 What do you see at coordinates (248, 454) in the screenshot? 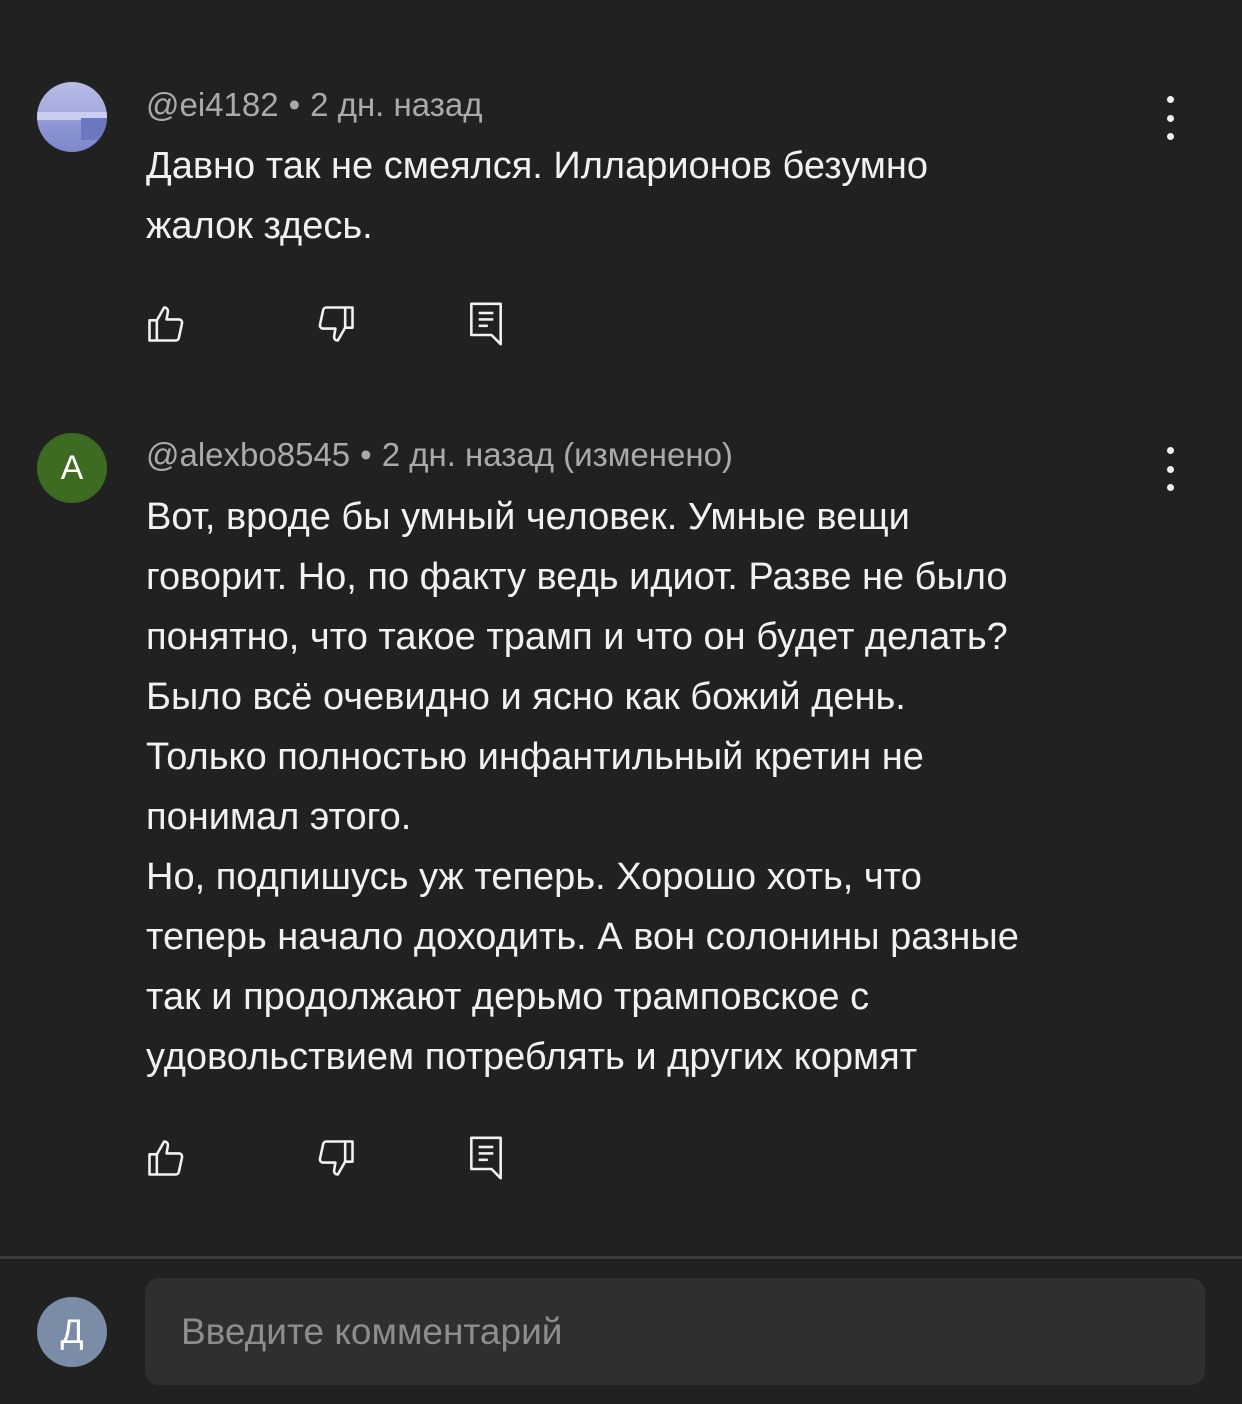
I see `comment-author: @alexbo8545` at bounding box center [248, 454].